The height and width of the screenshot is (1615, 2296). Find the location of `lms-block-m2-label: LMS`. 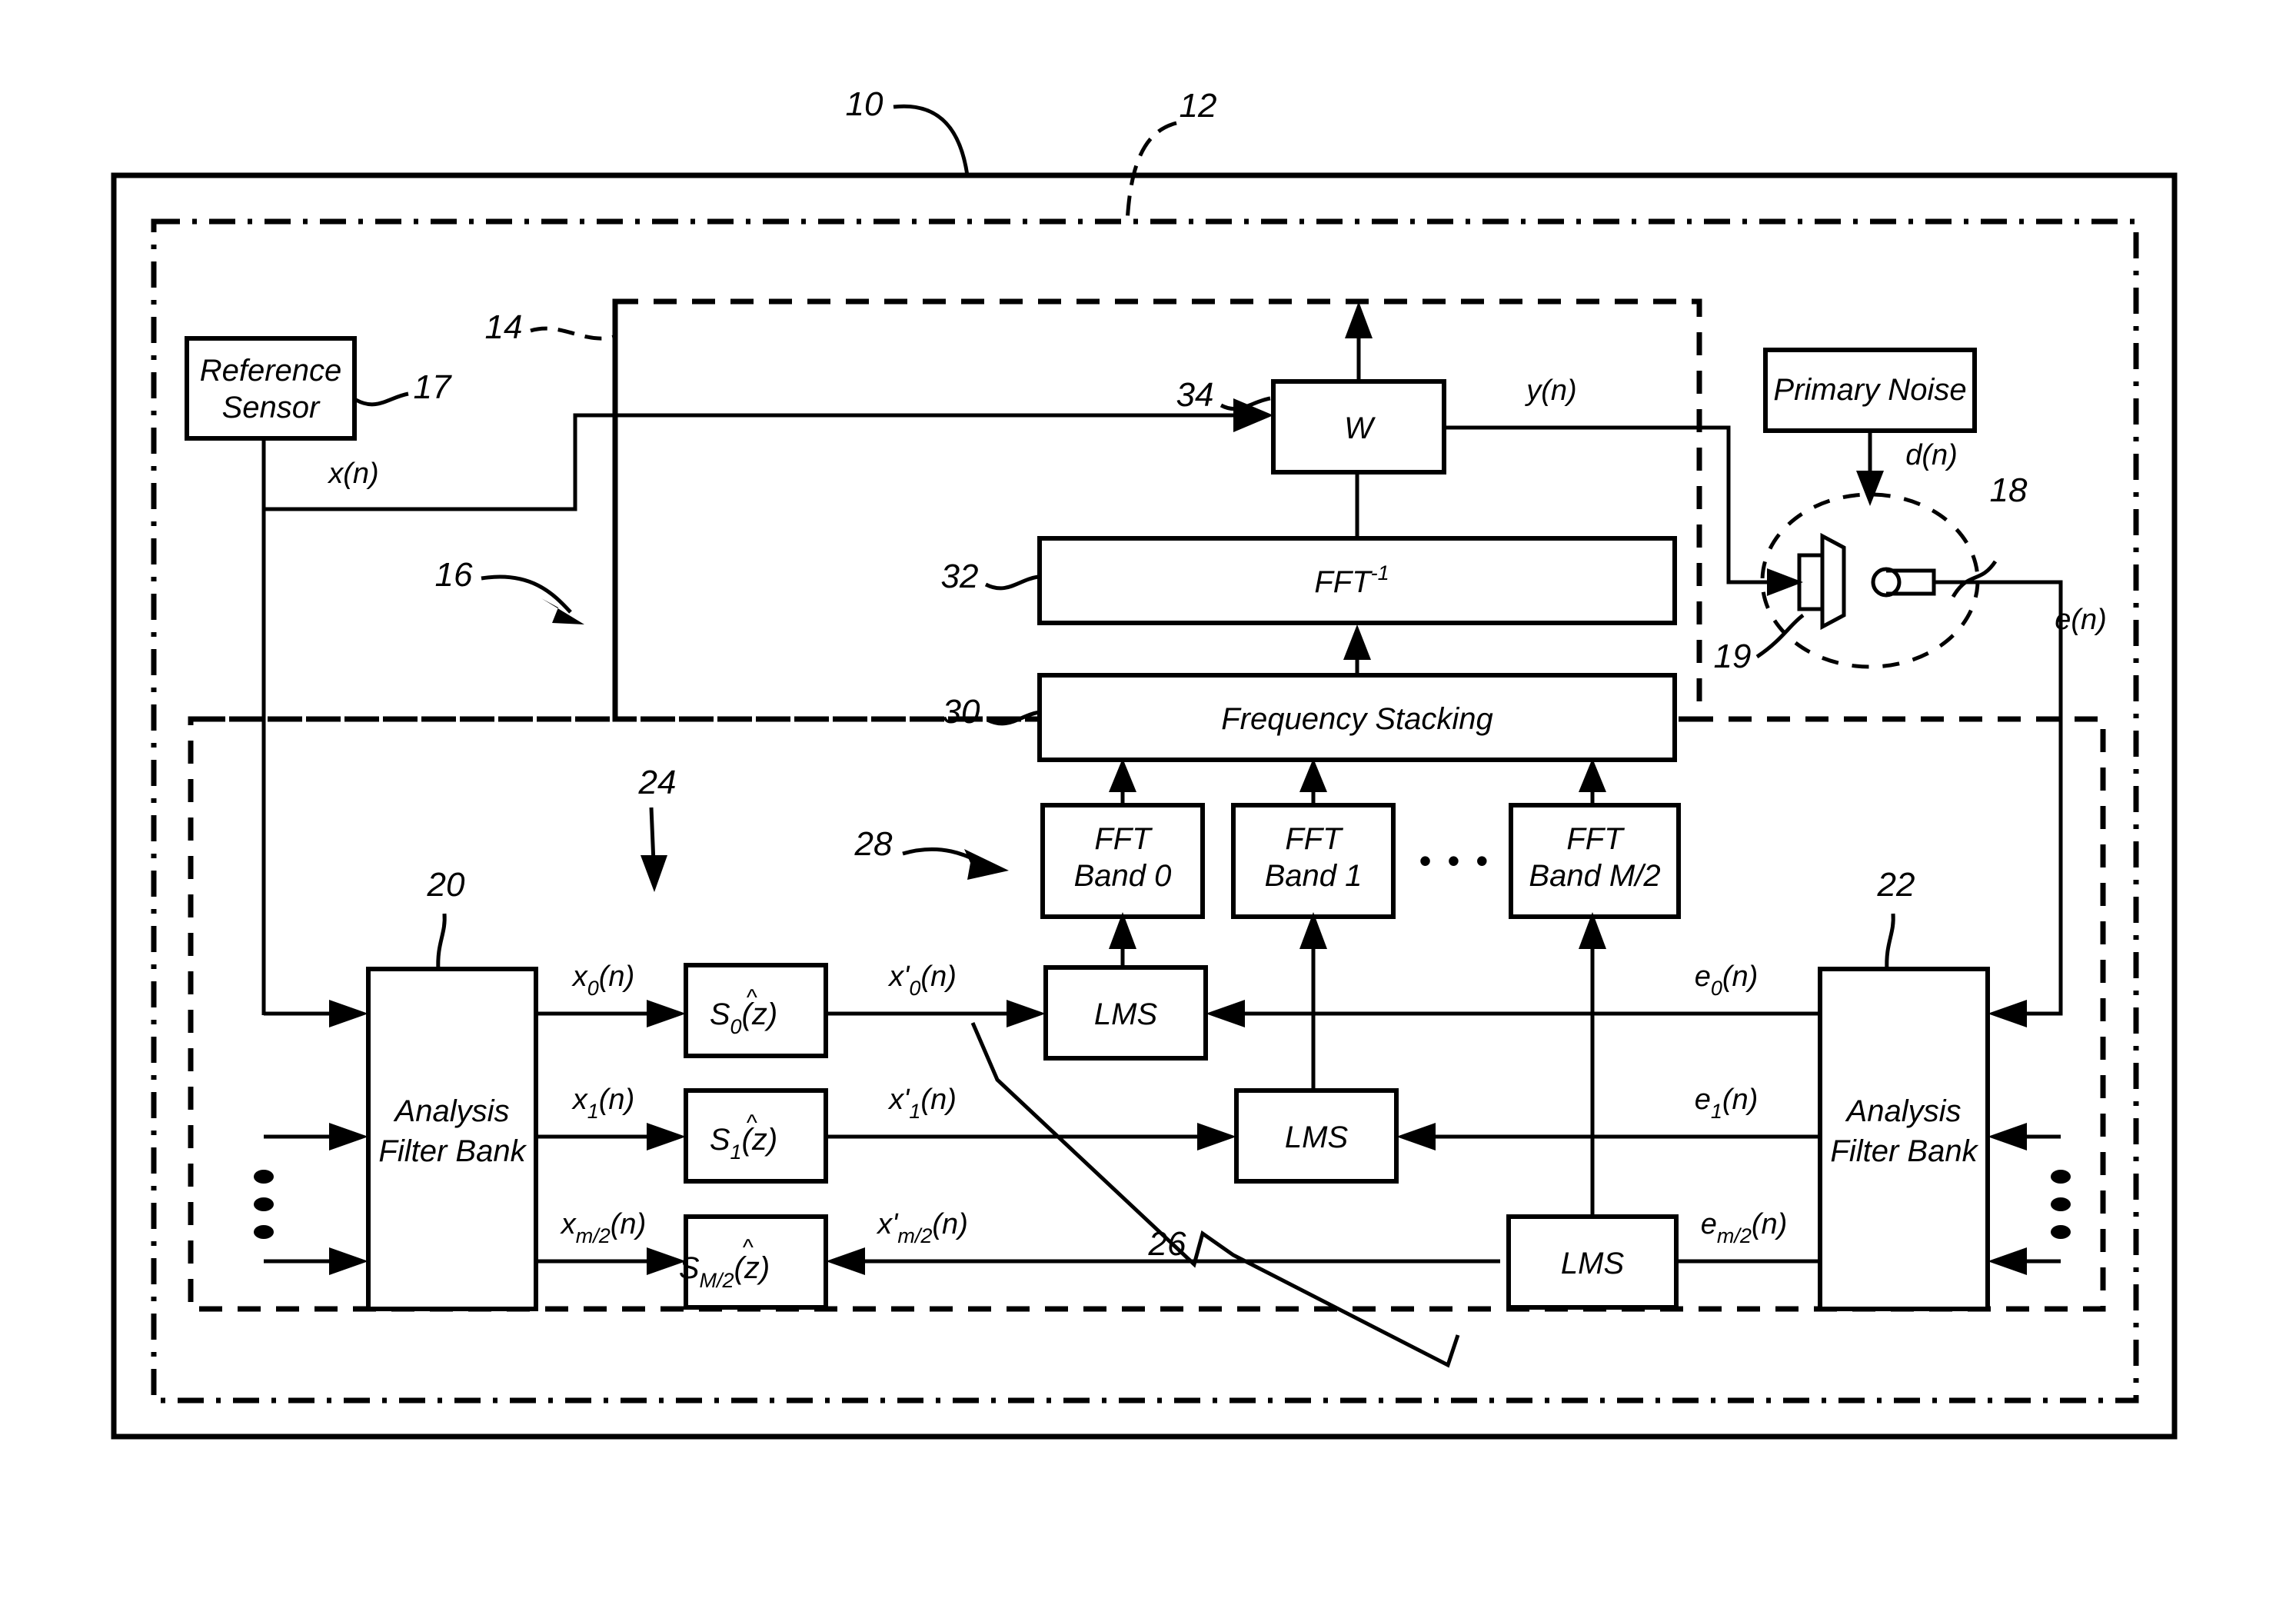

lms-block-m2-label: LMS is located at coordinates (1593, 1263).